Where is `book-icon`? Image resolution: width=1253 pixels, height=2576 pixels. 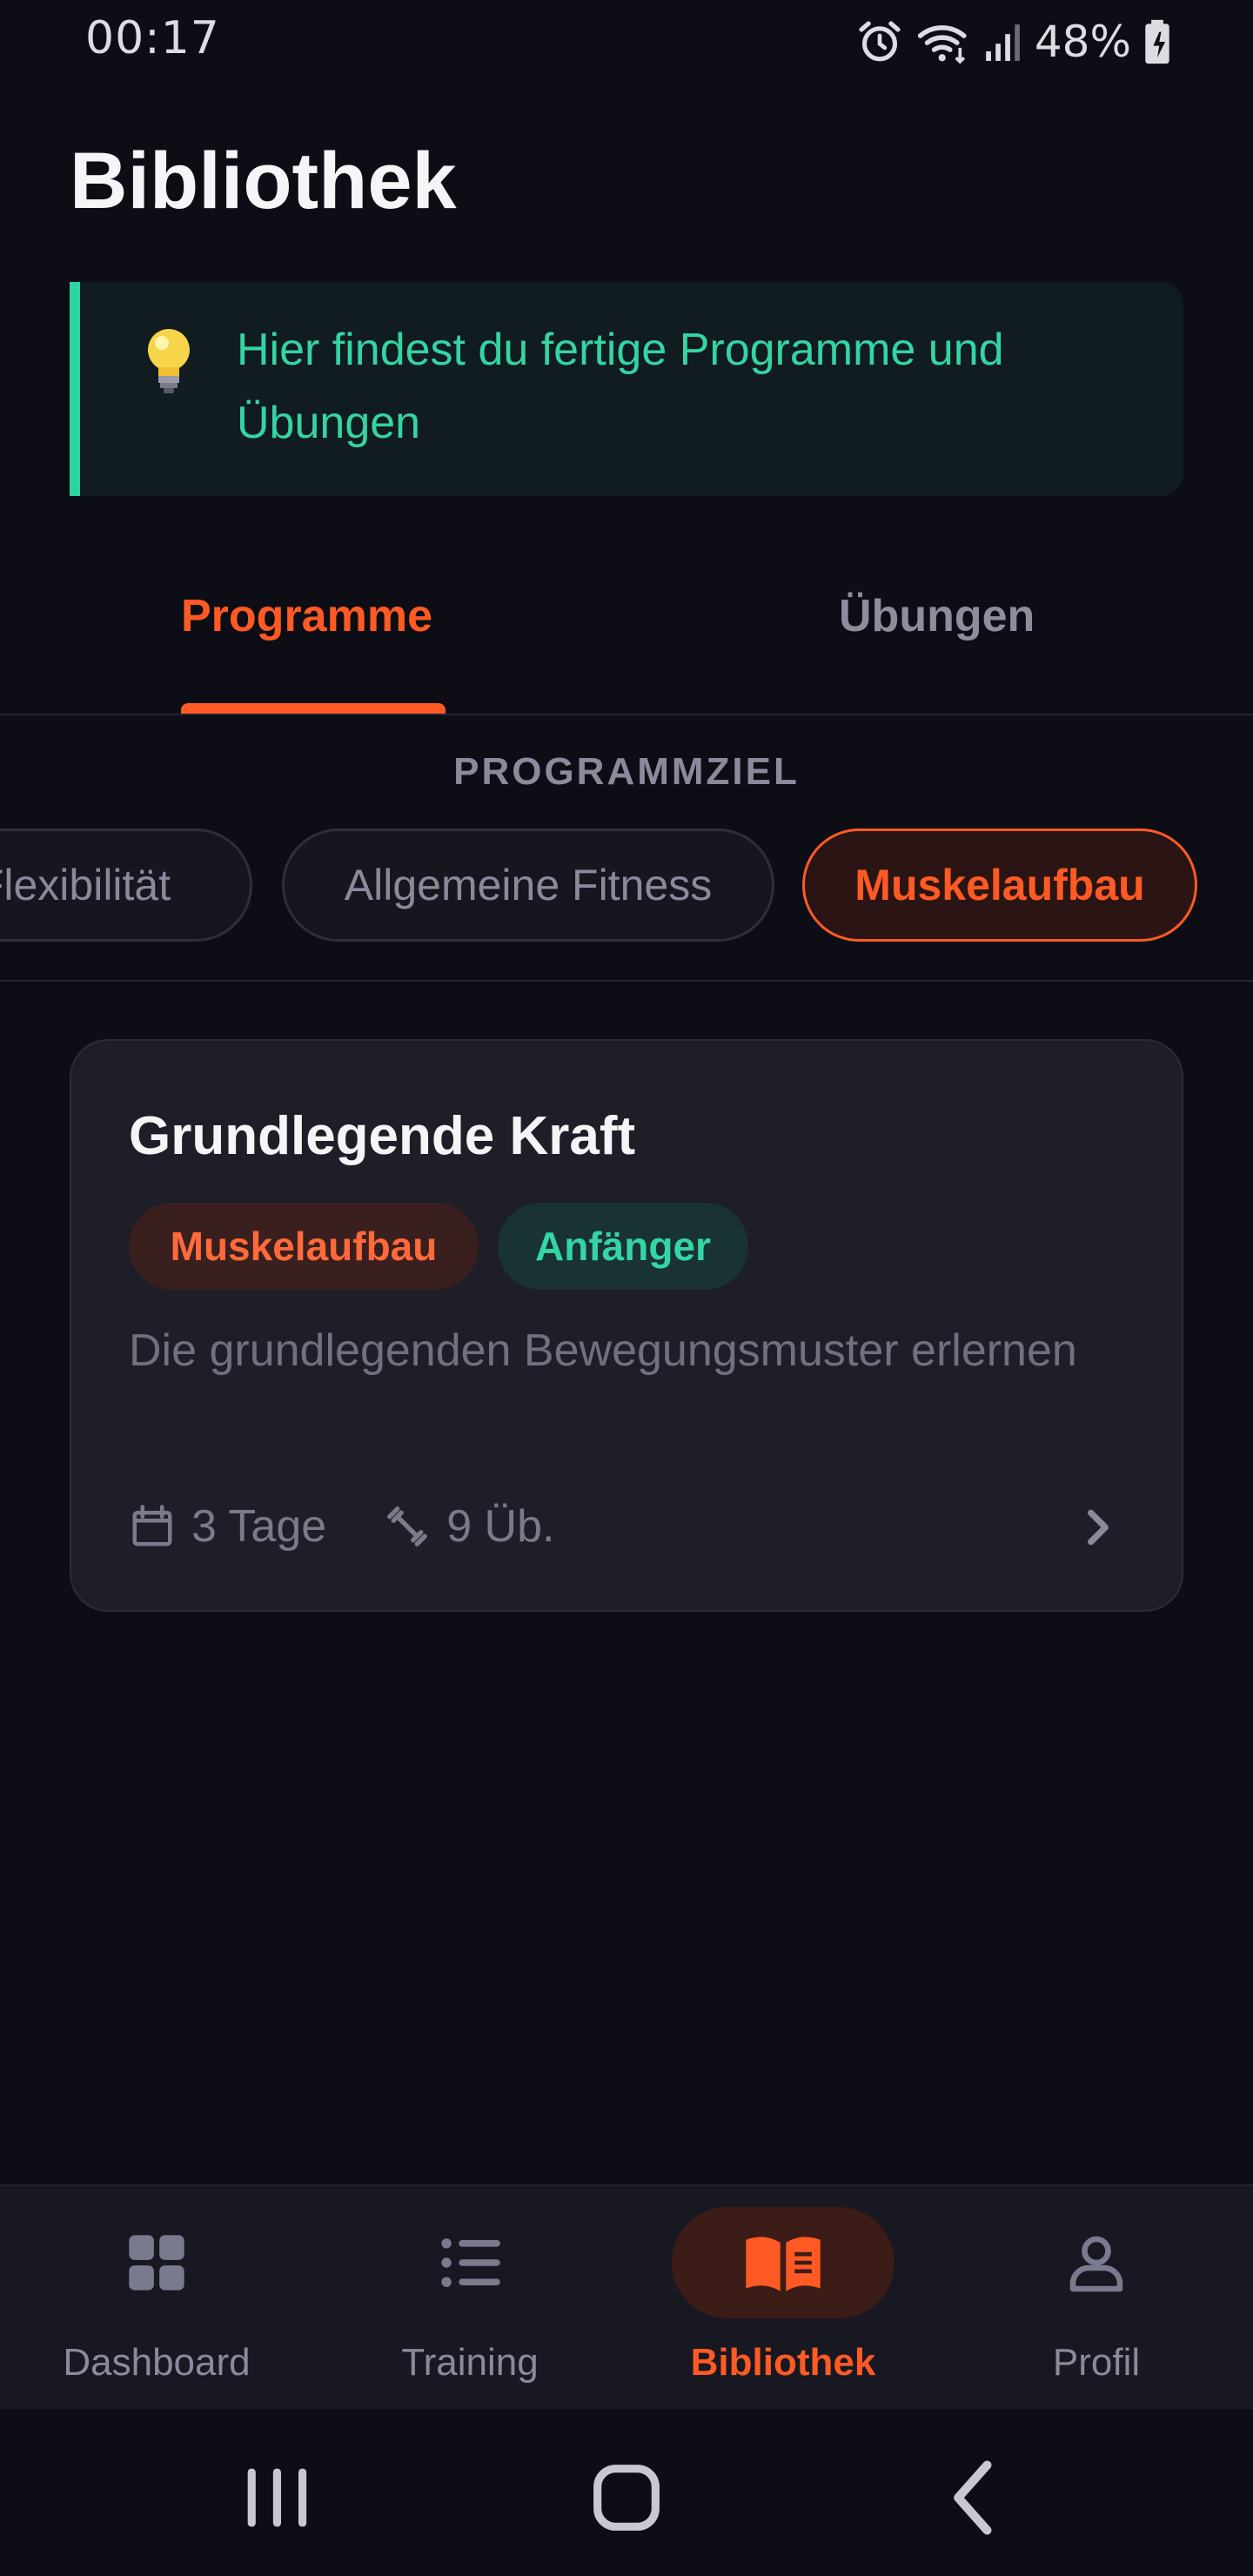 book-icon is located at coordinates (783, 2264).